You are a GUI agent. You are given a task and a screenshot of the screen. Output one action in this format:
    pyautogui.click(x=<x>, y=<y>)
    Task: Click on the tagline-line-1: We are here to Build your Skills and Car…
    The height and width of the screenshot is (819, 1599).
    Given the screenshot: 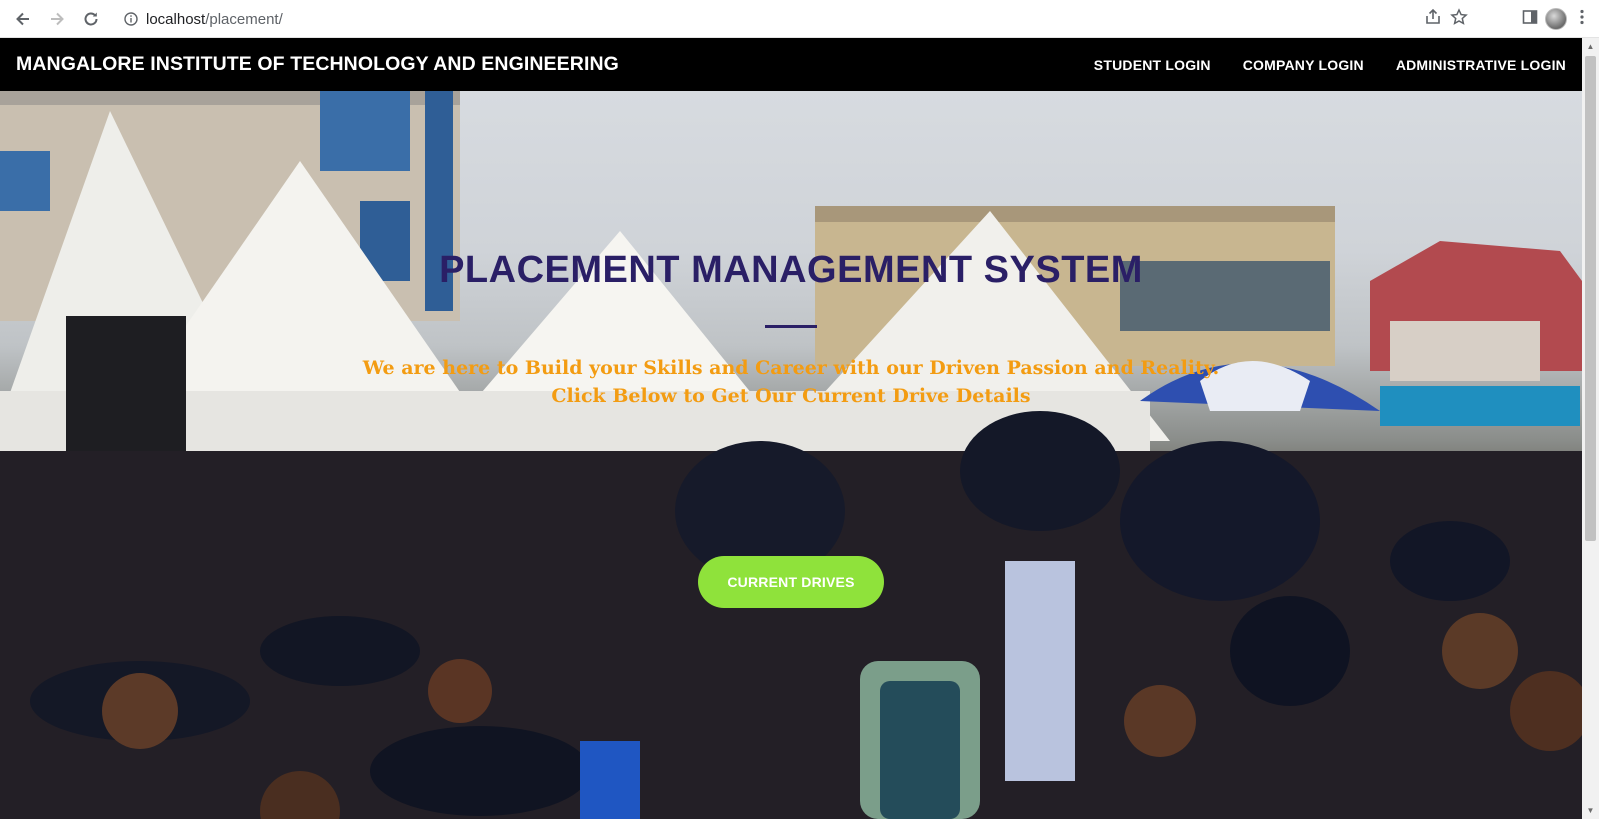 What is the action you would take?
    pyautogui.click(x=791, y=368)
    